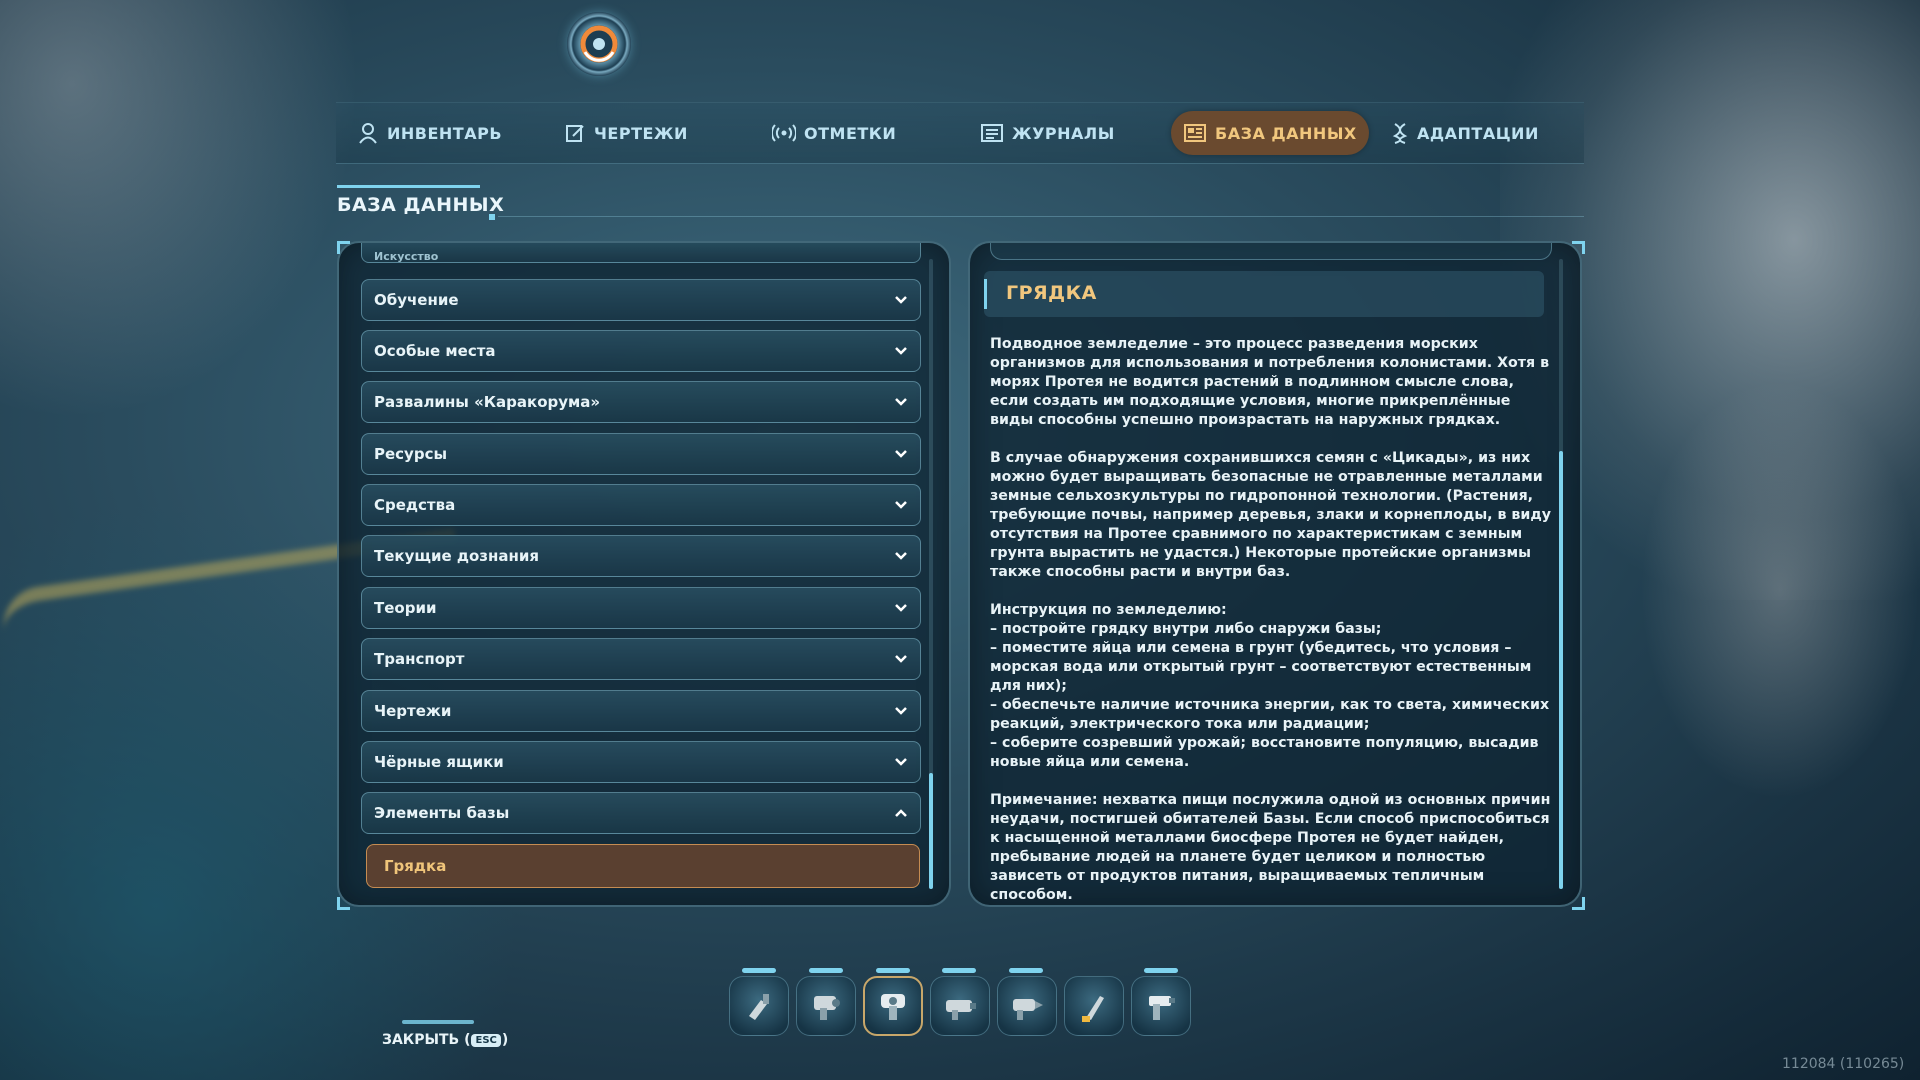 The image size is (1920, 1080). I want to click on category-item: Ресурсы, so click(641, 454).